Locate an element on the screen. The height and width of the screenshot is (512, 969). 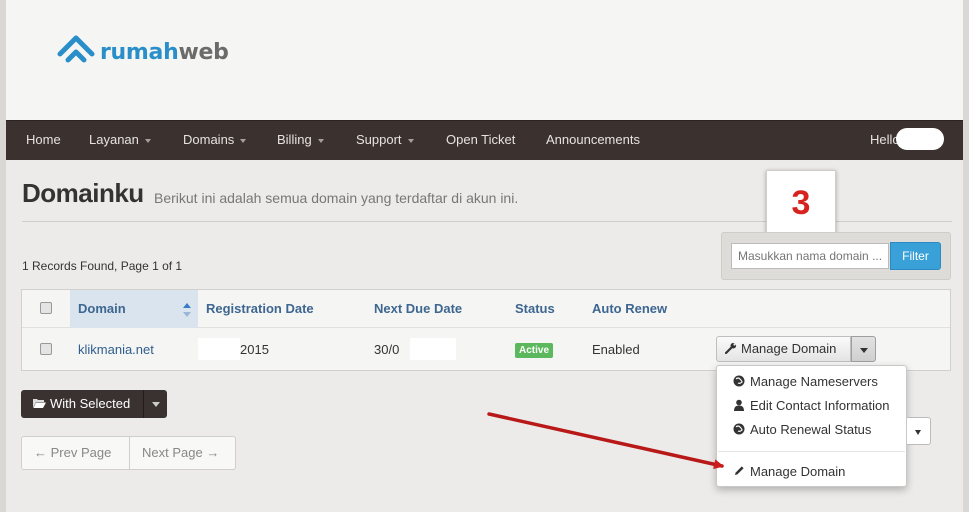
nav-announcements-label: Announcements is located at coordinates (593, 139).